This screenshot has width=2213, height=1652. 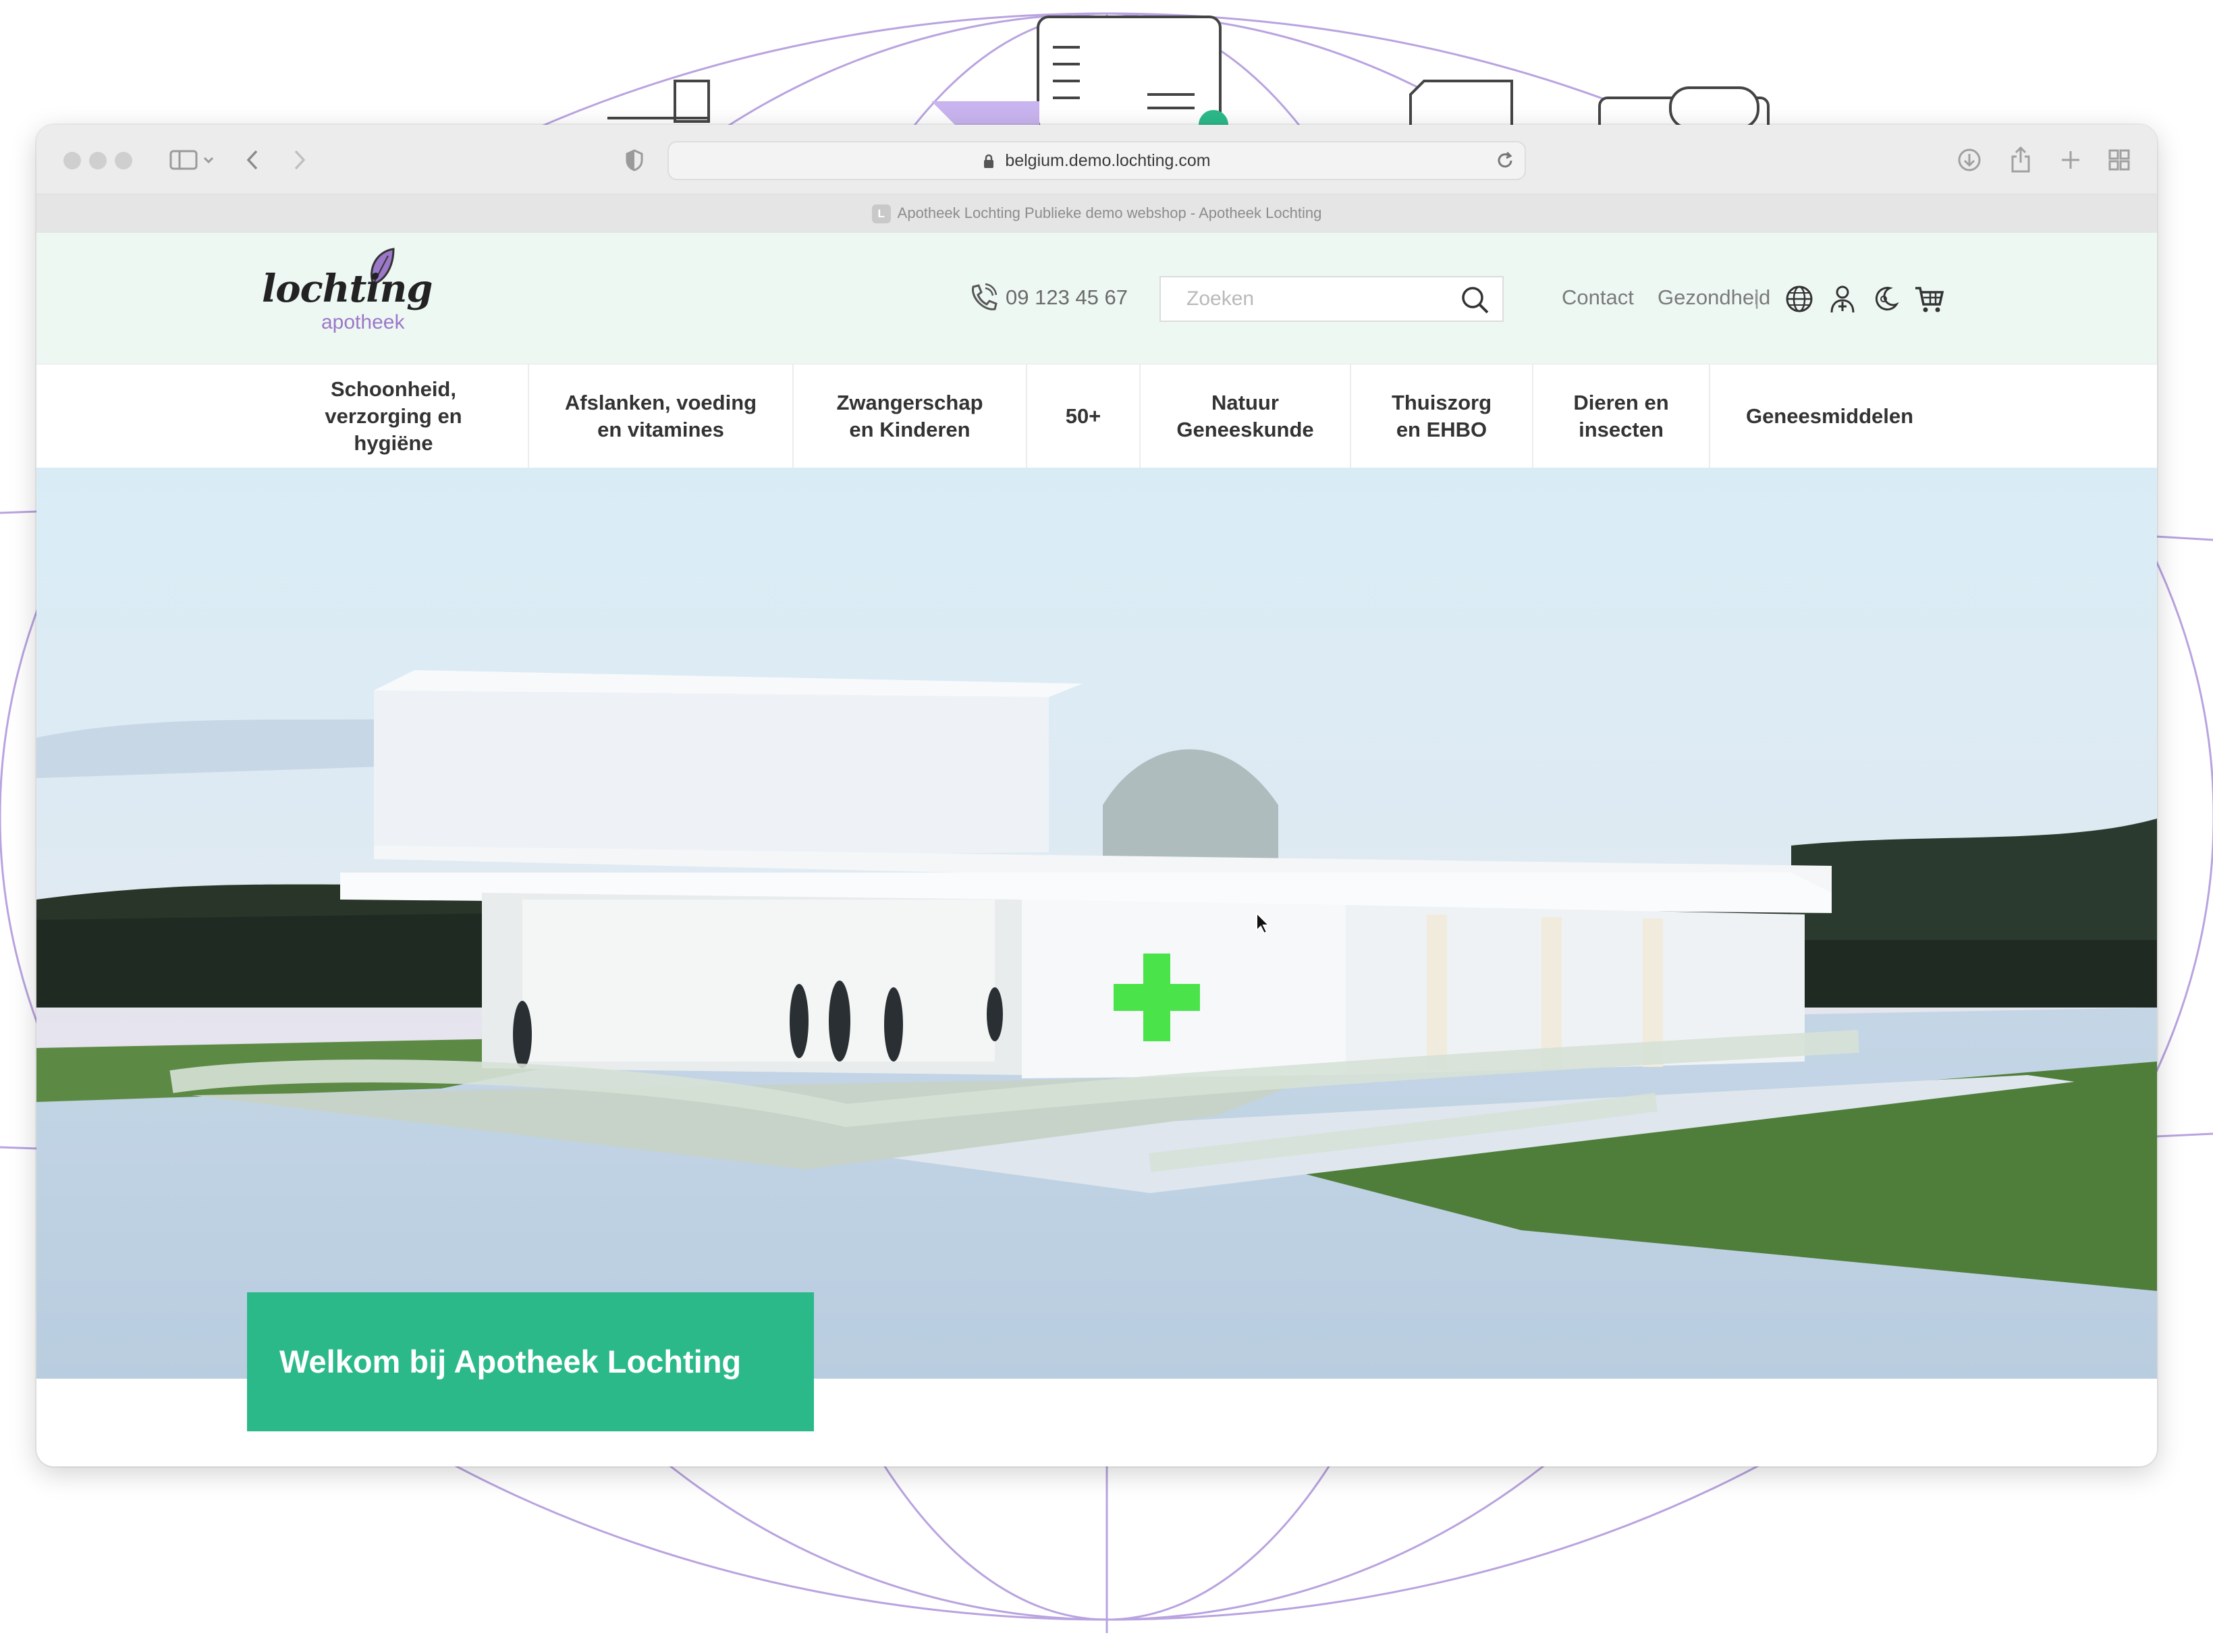 I want to click on nav-item-afslanken: Afslanken, voeding en vitamines, so click(x=661, y=416).